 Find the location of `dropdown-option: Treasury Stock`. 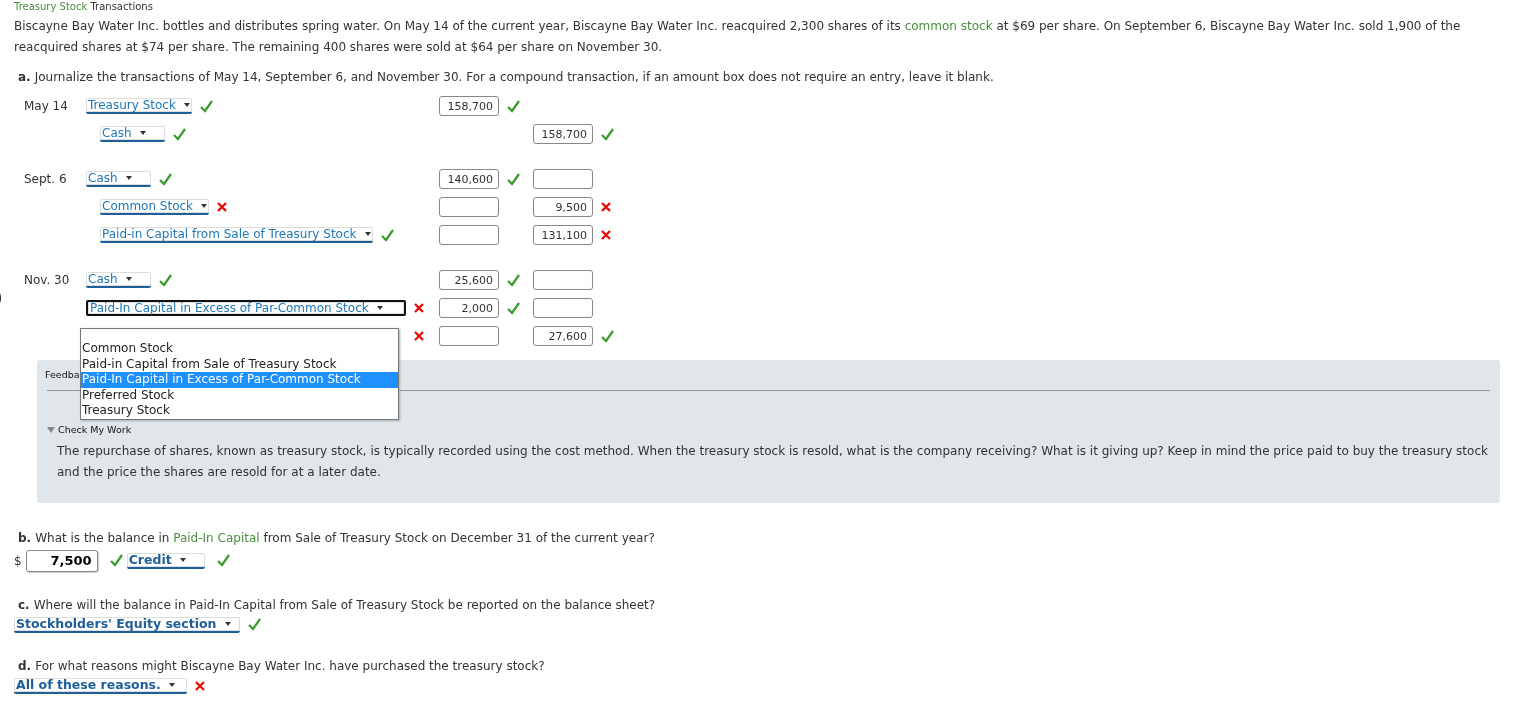

dropdown-option: Treasury Stock is located at coordinates (239, 411).